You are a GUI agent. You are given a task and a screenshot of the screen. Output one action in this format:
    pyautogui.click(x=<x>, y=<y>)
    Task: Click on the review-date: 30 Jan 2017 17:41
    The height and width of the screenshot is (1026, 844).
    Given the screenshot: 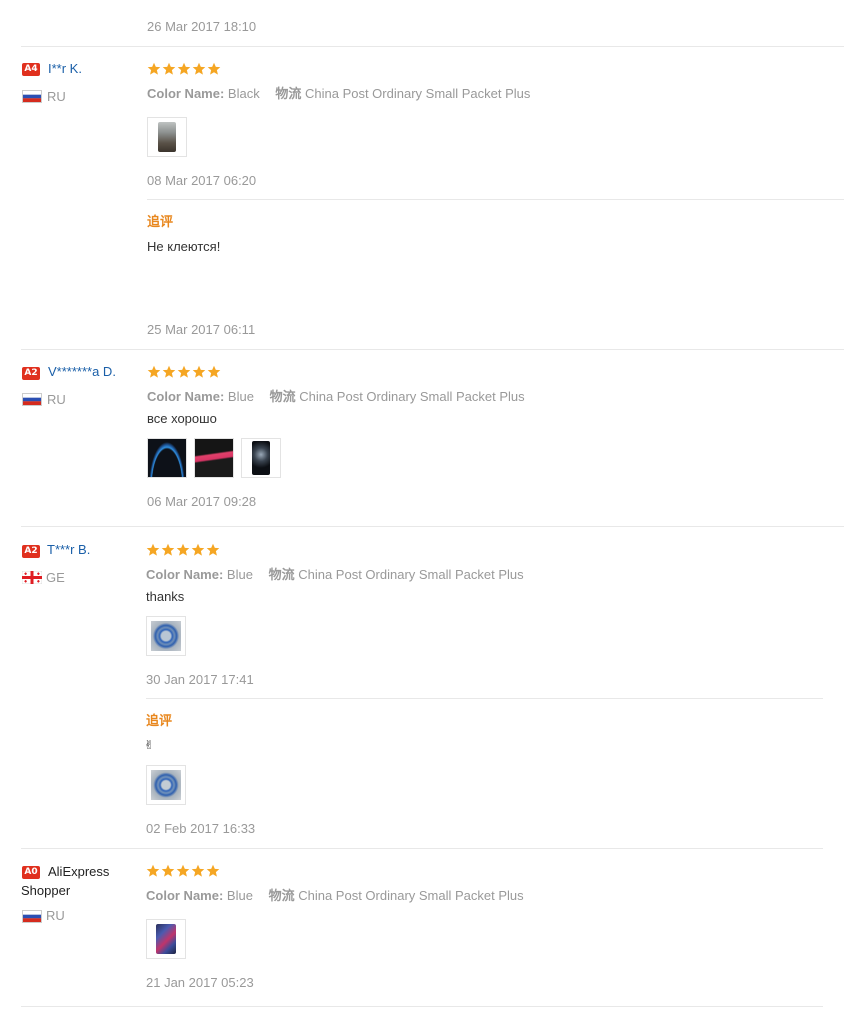 What is the action you would take?
    pyautogui.click(x=200, y=679)
    